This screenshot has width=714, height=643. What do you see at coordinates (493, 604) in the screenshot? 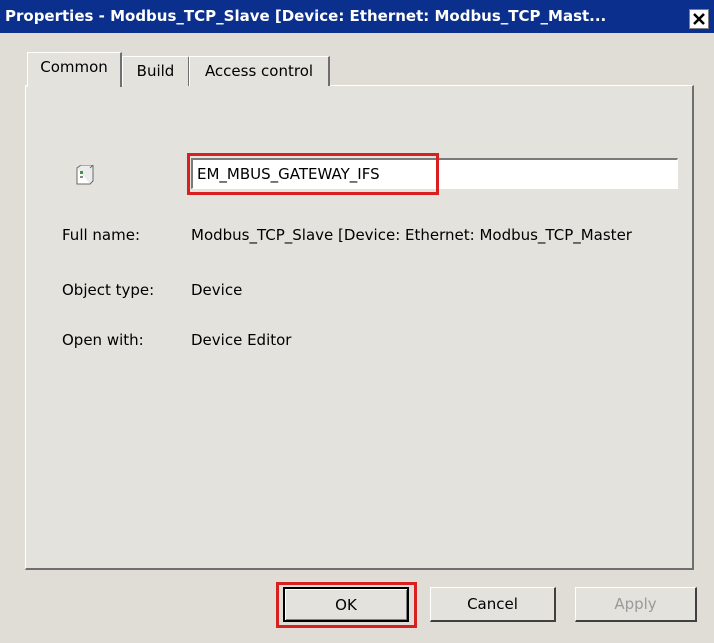
I see `cancel-button: Cancel` at bounding box center [493, 604].